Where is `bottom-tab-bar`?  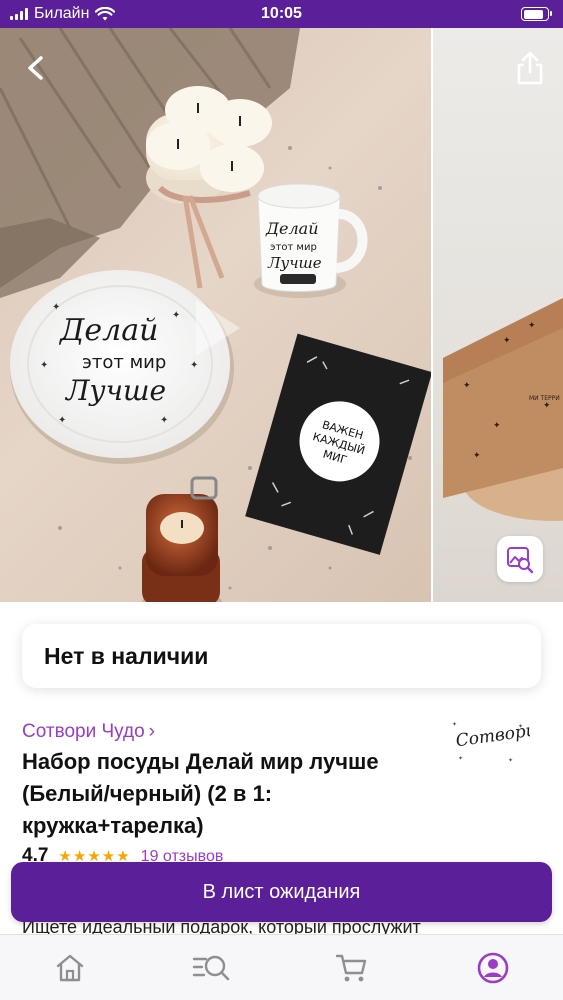 bottom-tab-bar is located at coordinates (281, 967).